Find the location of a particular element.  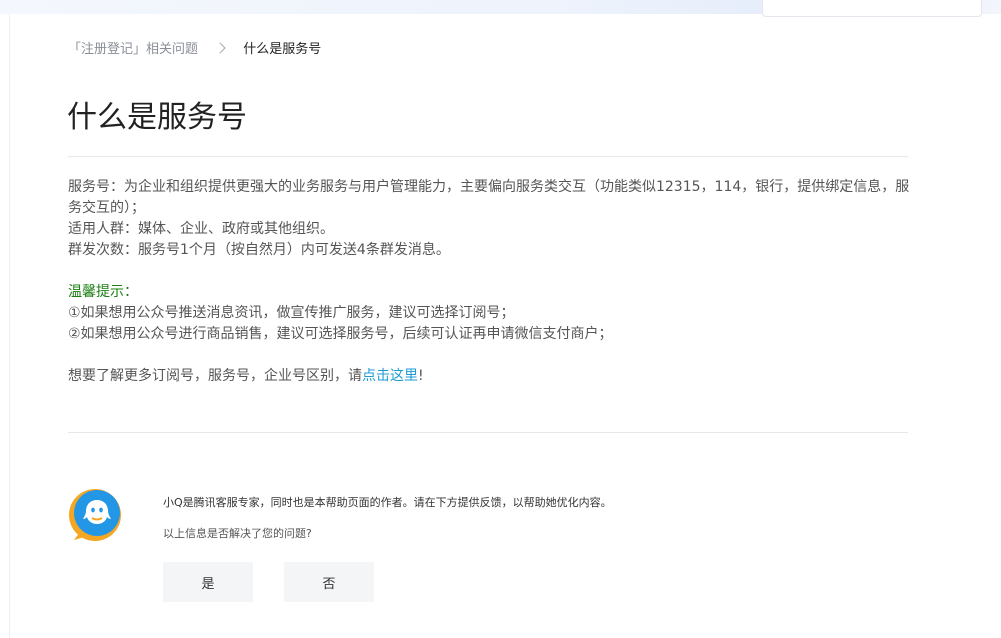

chevron-right-icon is located at coordinates (220, 48).